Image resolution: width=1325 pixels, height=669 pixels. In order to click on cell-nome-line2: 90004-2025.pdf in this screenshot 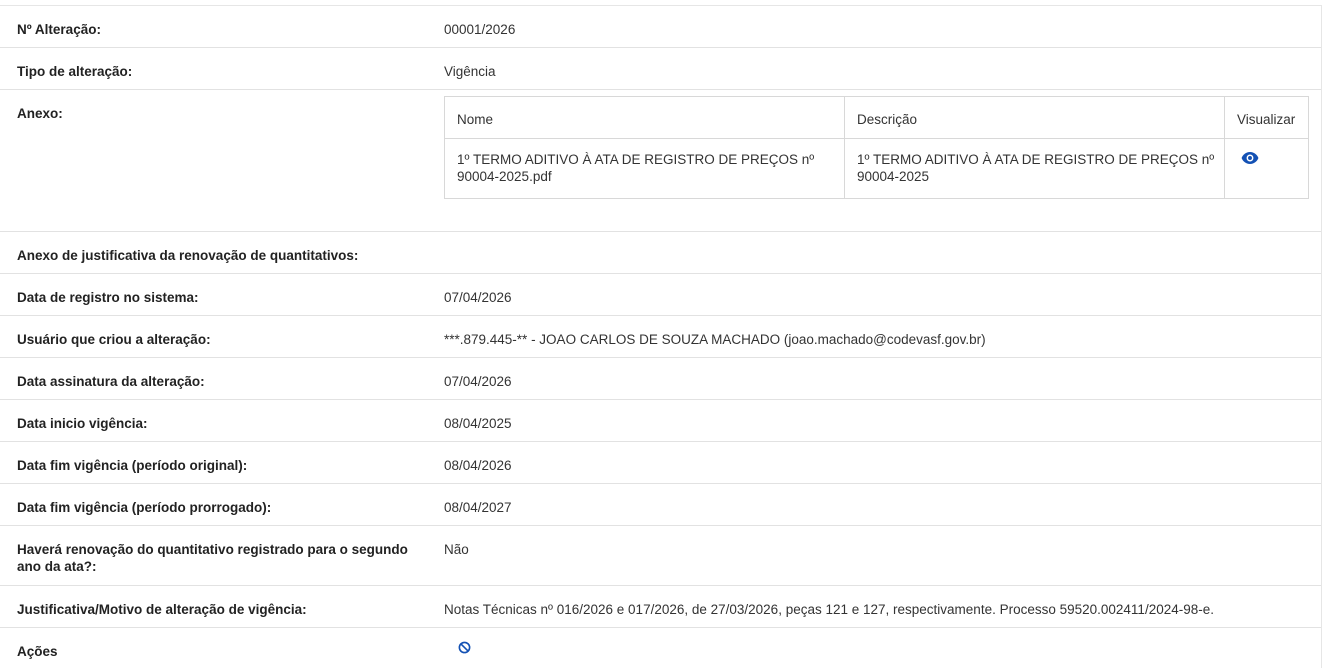, I will do `click(504, 176)`.